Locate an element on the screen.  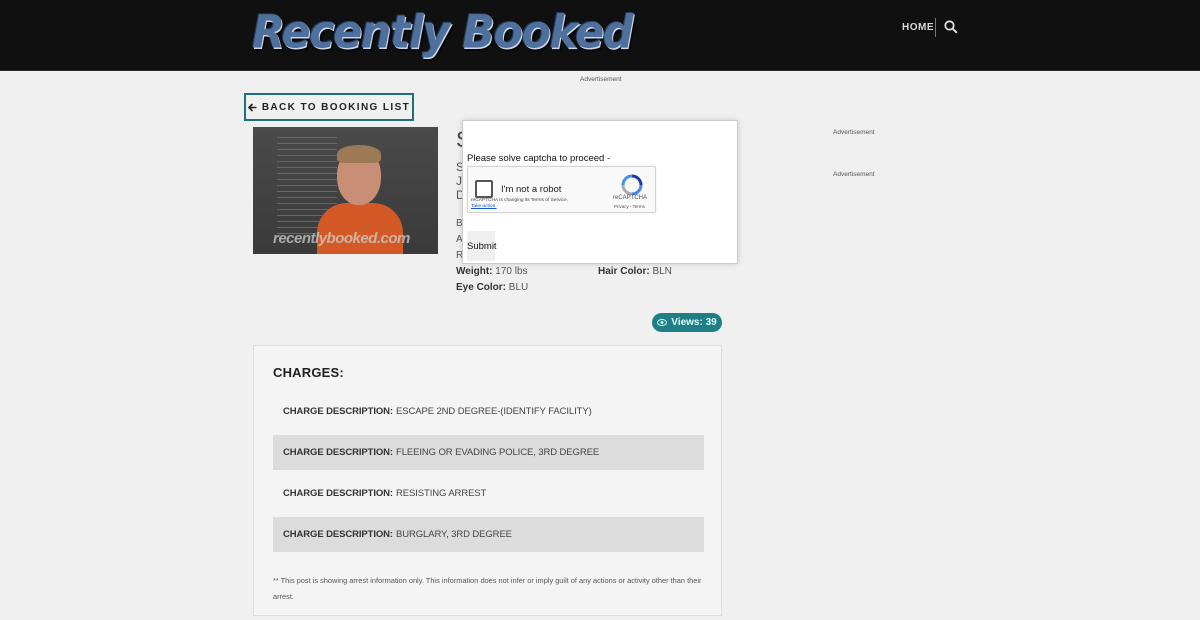
attr-weight: Weight: 170 lbs is located at coordinates (492, 271).